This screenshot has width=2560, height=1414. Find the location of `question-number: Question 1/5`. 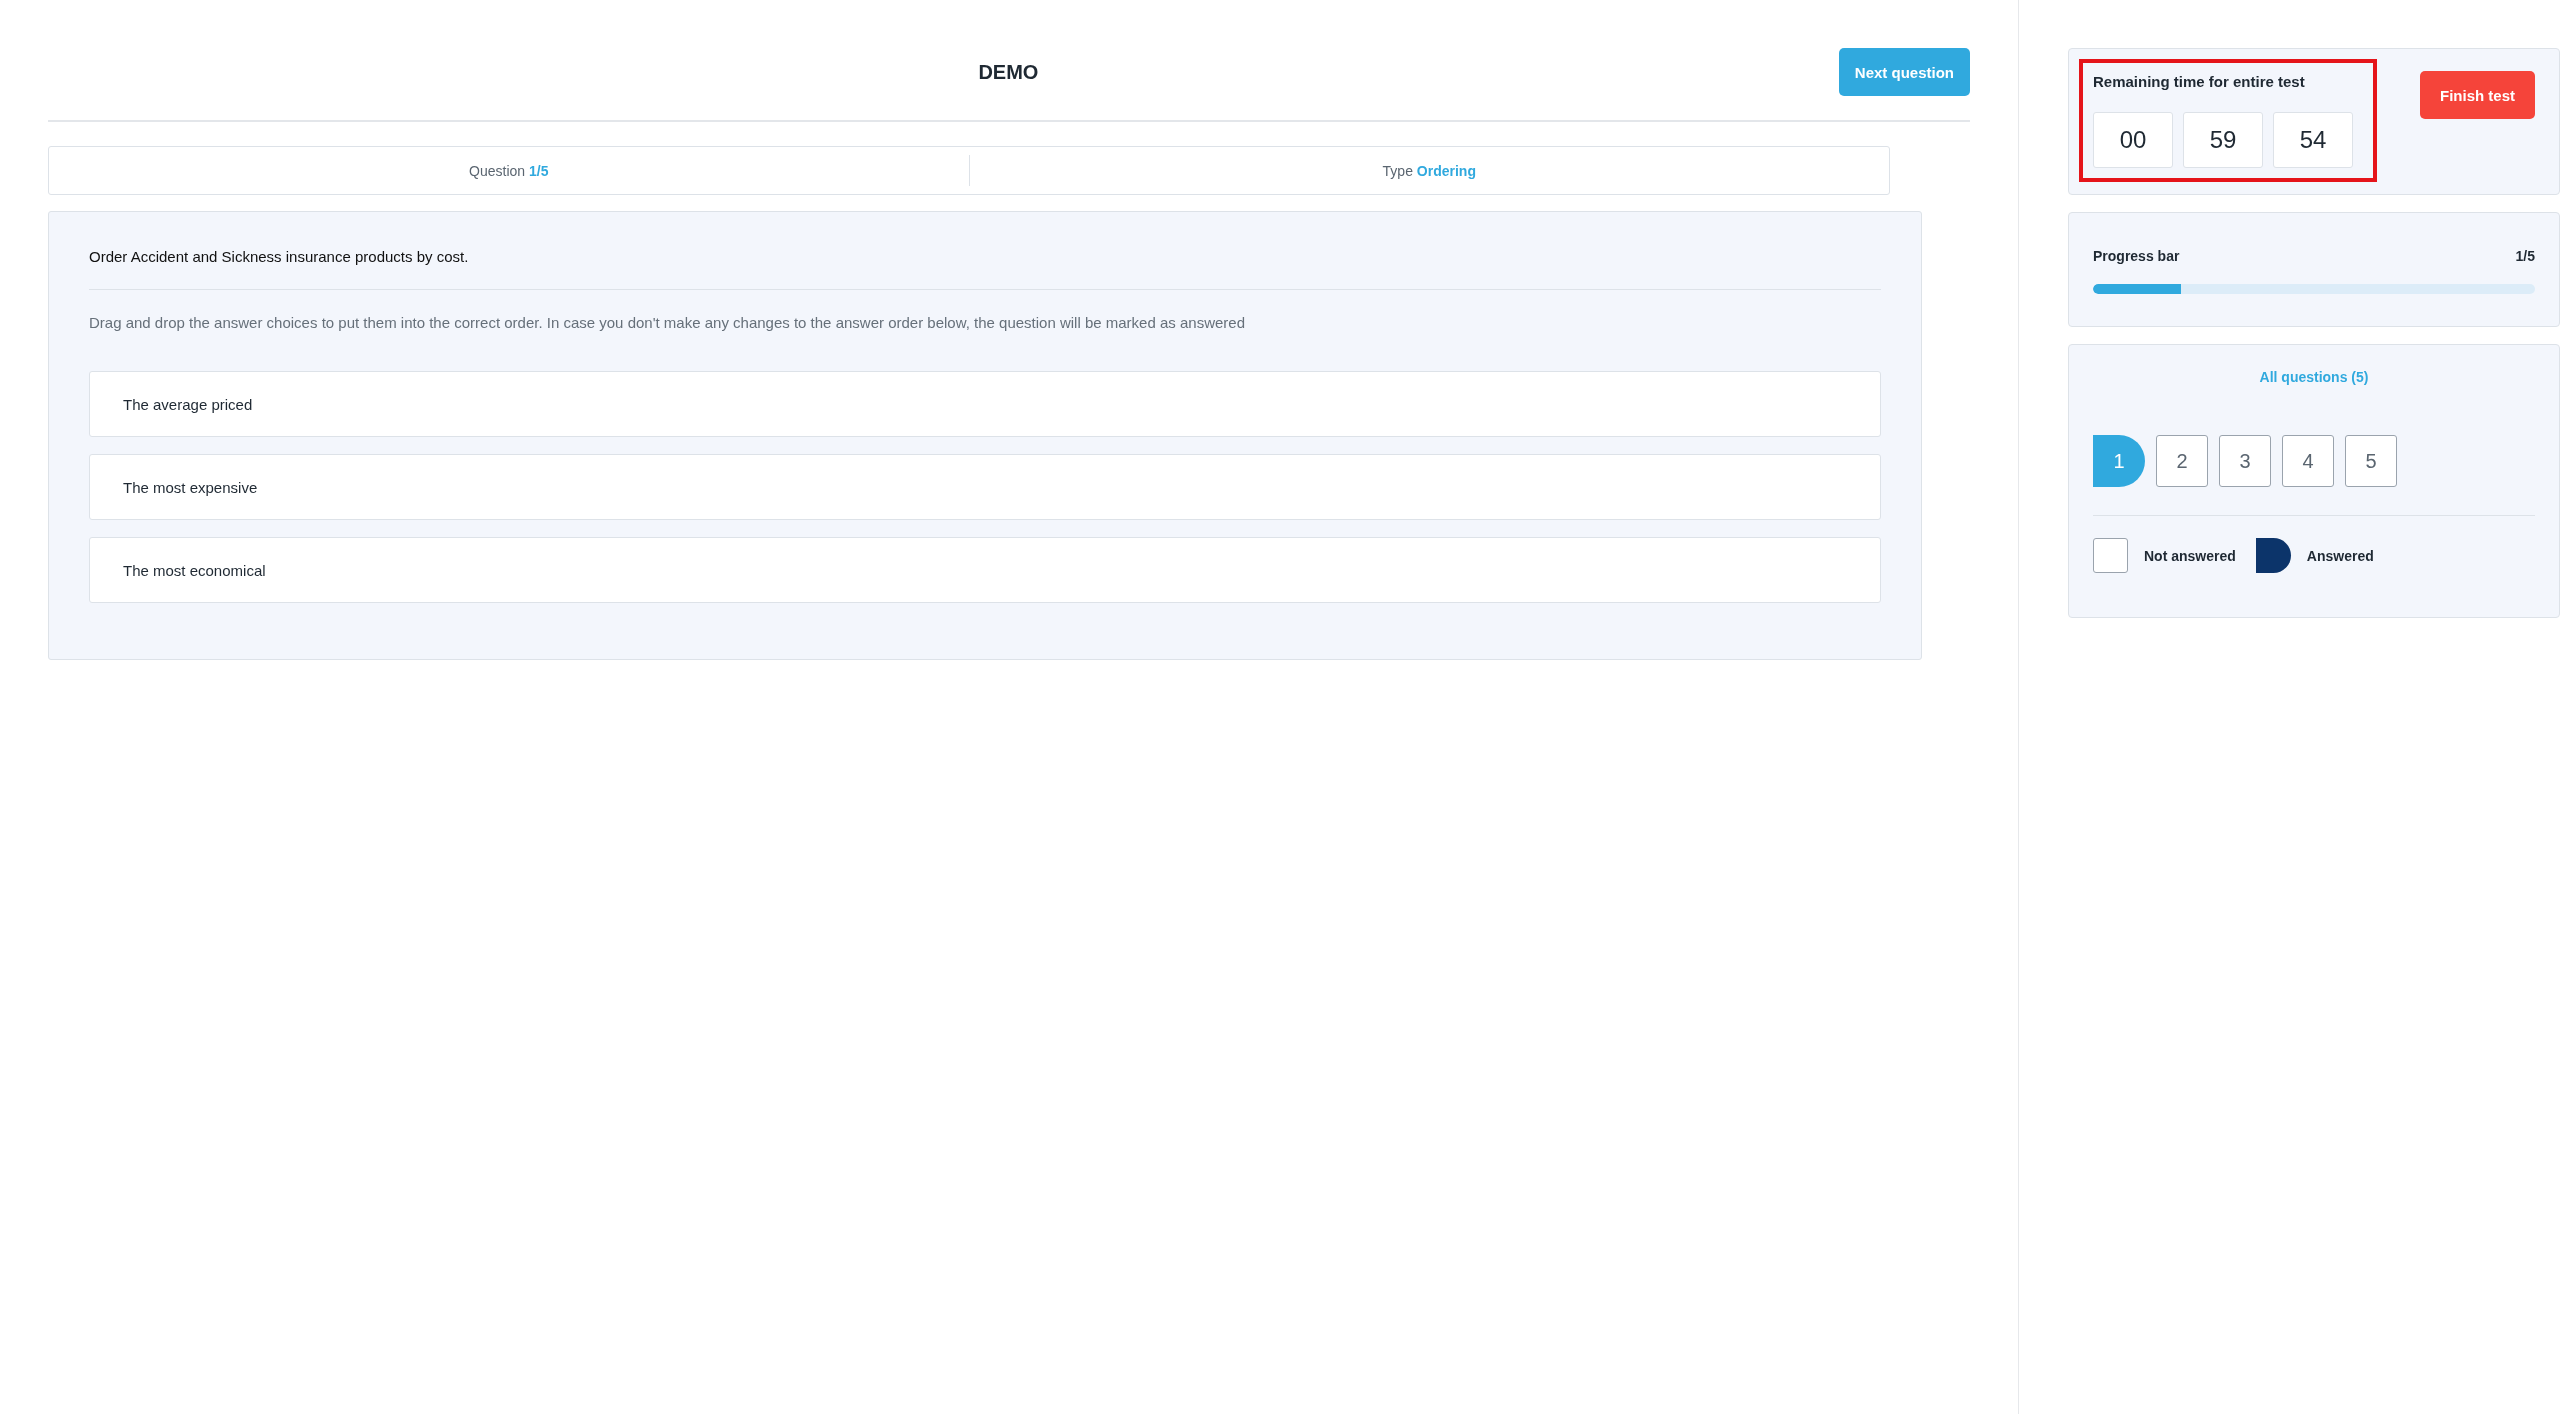

question-number: Question 1/5 is located at coordinates (509, 170).